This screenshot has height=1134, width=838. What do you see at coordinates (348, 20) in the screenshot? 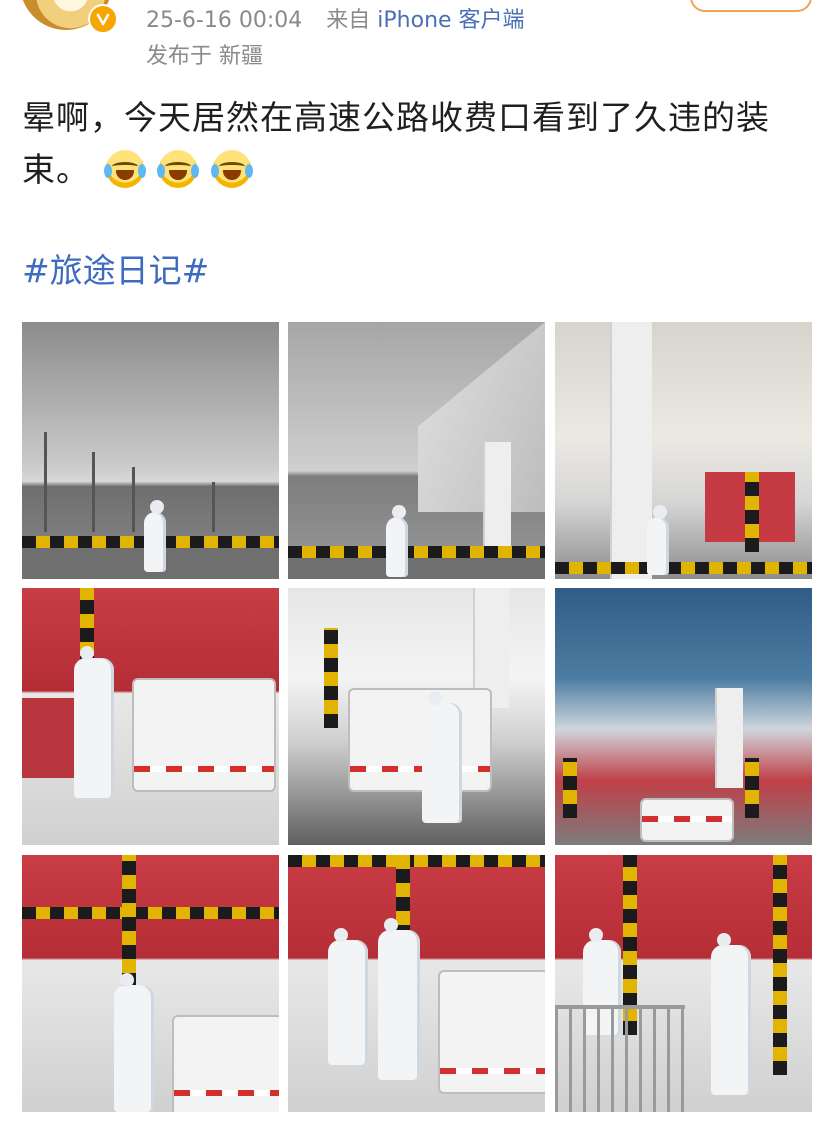
I see `source-prefix: 来自` at bounding box center [348, 20].